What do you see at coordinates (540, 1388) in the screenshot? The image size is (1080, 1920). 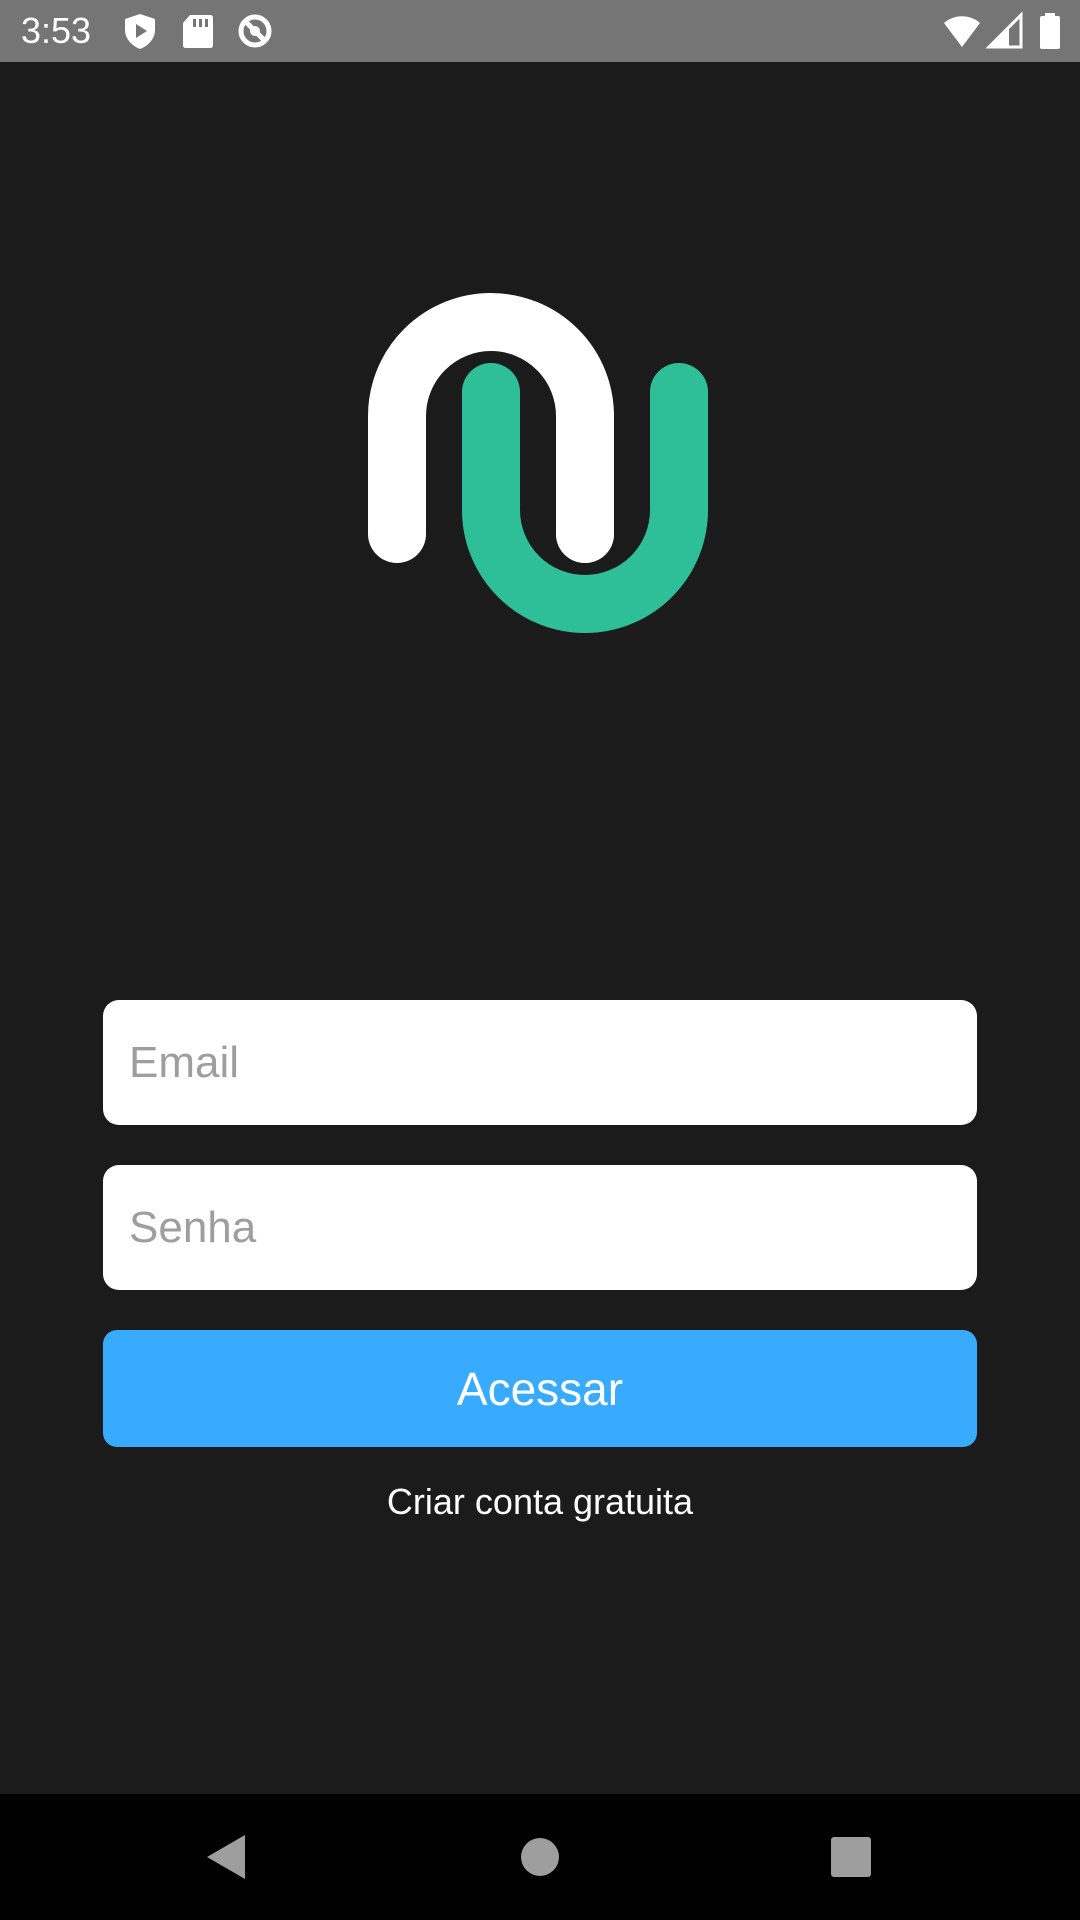 I see `login-button: Acessar` at bounding box center [540, 1388].